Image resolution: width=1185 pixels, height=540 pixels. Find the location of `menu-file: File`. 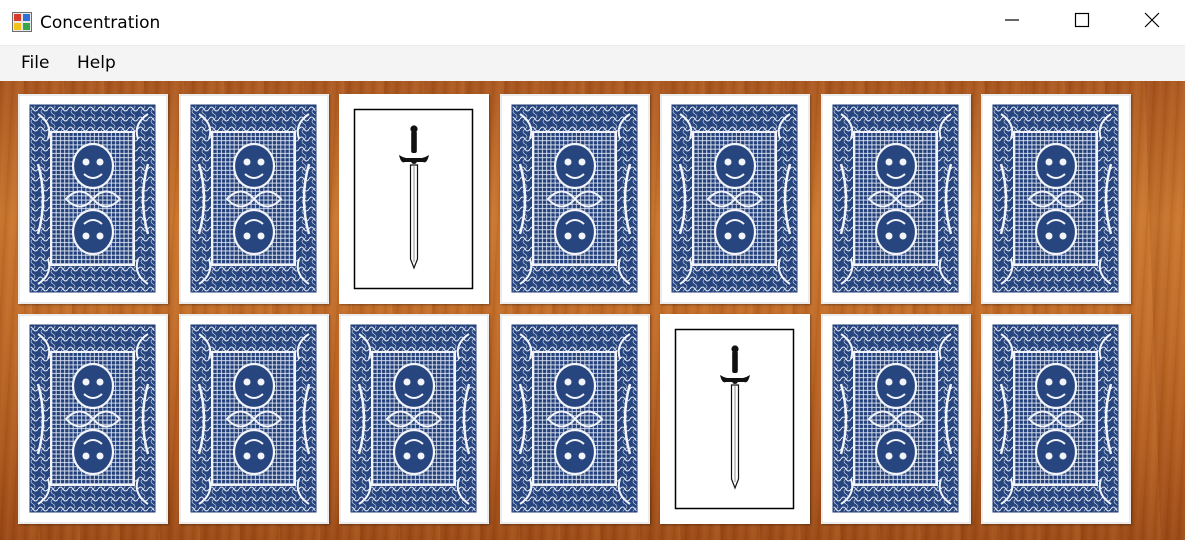

menu-file: File is located at coordinates (35, 63).